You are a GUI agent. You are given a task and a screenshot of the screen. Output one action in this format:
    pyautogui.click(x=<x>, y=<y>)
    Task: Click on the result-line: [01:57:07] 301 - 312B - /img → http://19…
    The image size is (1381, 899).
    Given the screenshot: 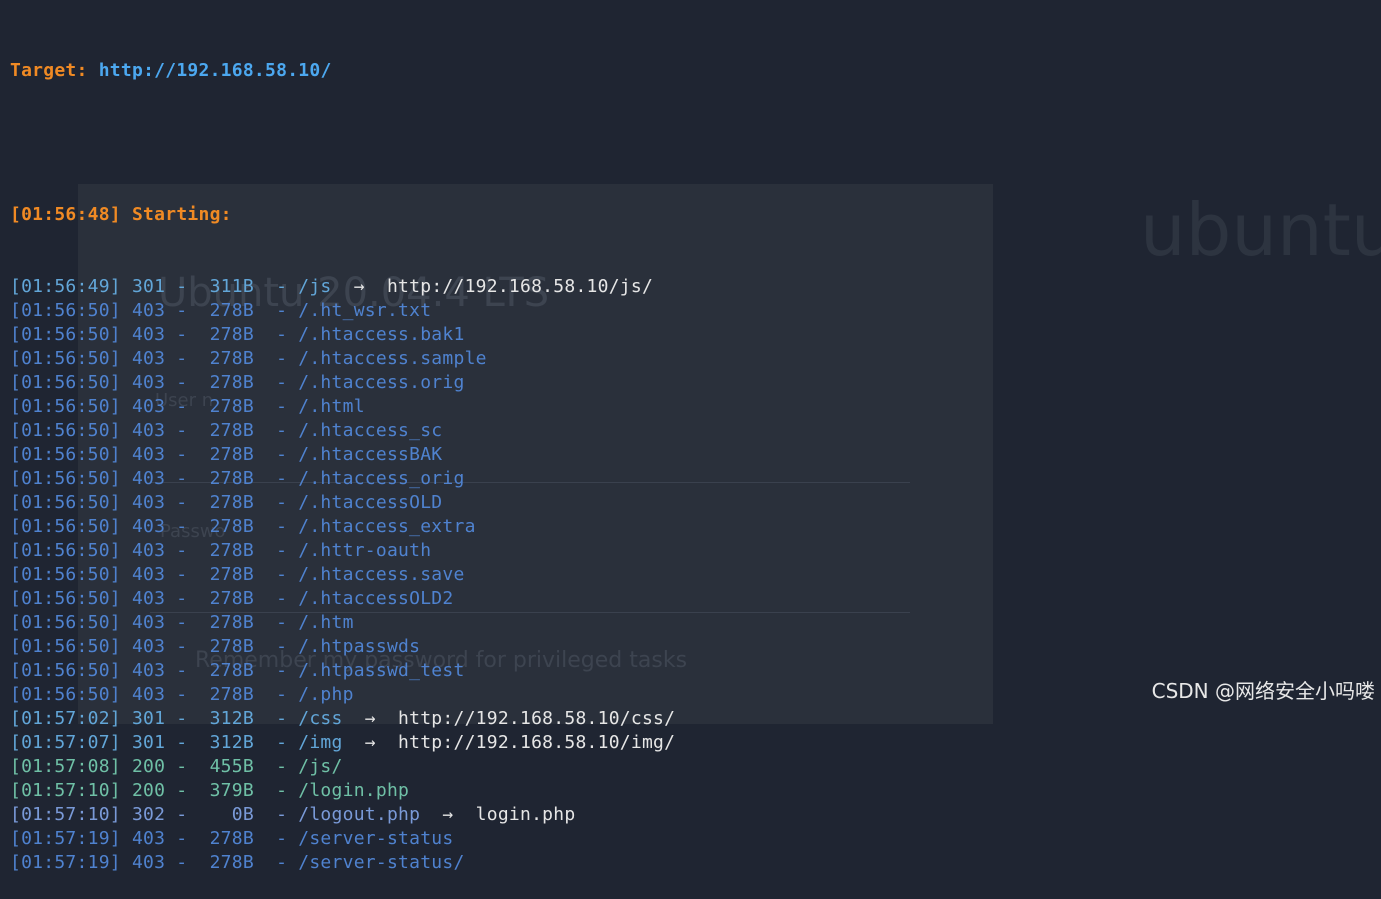 What is the action you would take?
    pyautogui.click(x=342, y=743)
    